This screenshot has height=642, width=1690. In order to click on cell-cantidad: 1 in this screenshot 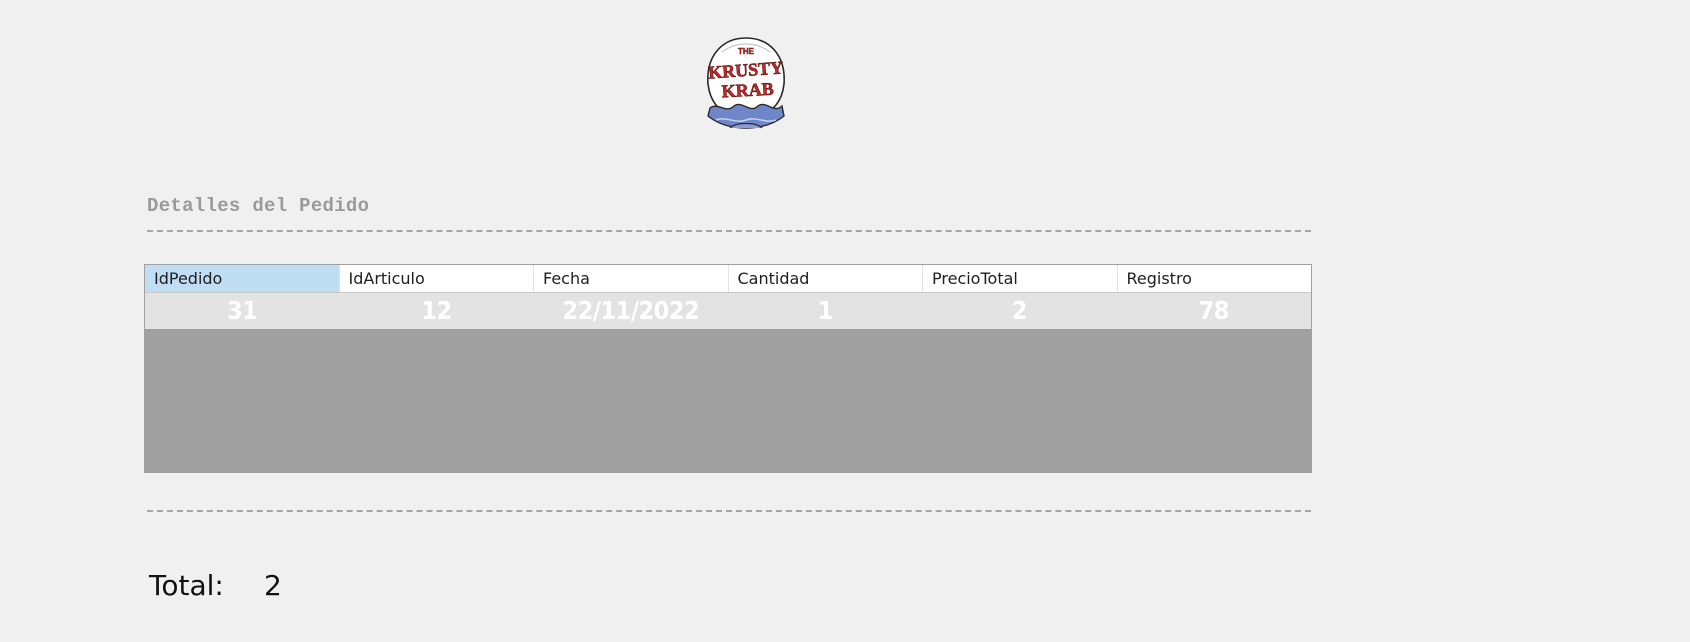, I will do `click(825, 311)`.